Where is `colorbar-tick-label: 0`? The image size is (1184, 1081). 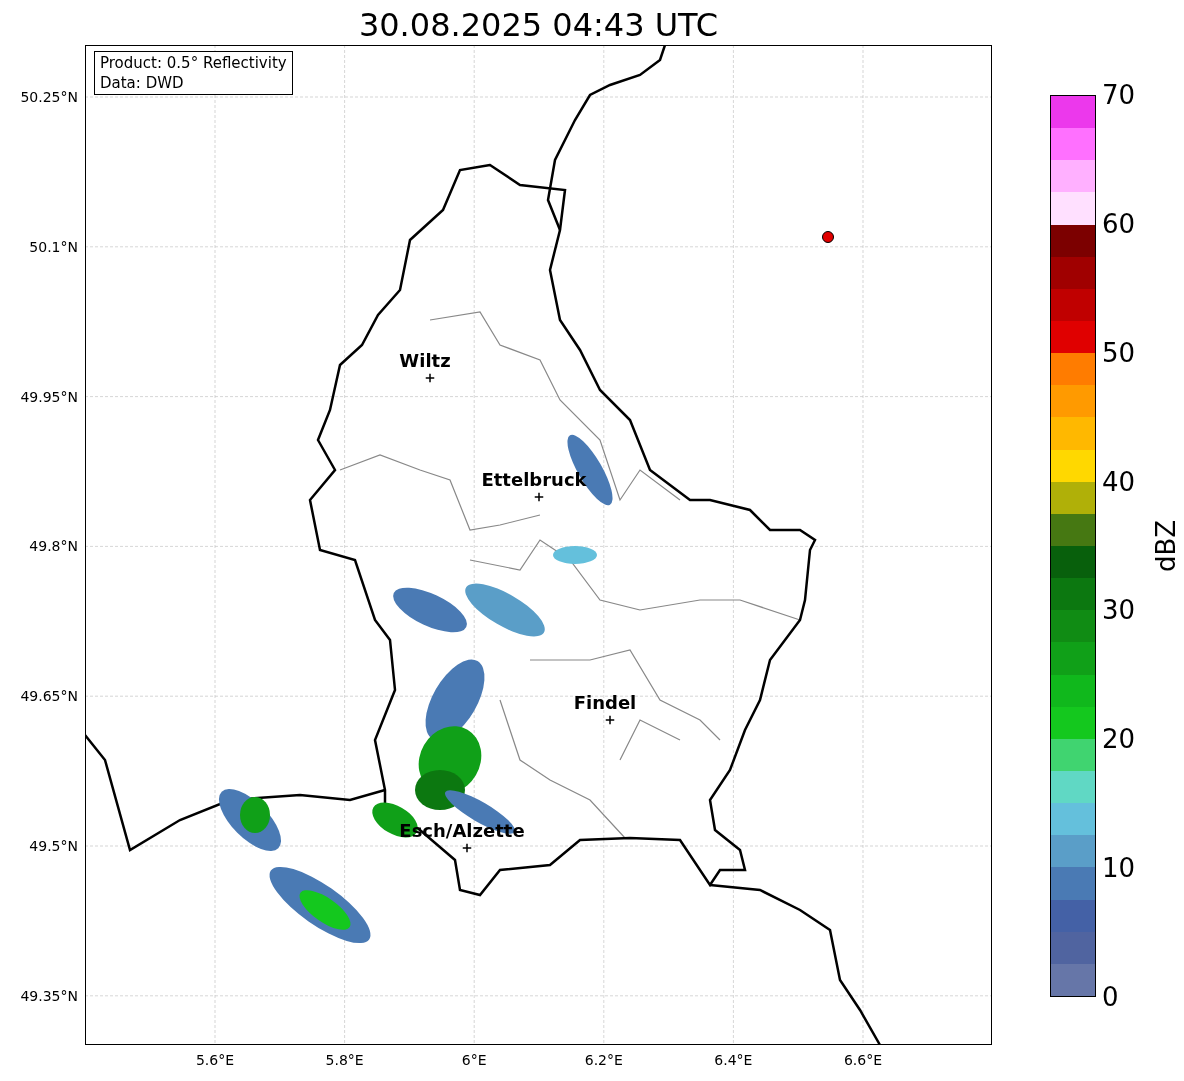
colorbar-tick-label: 0 is located at coordinates (1110, 997).